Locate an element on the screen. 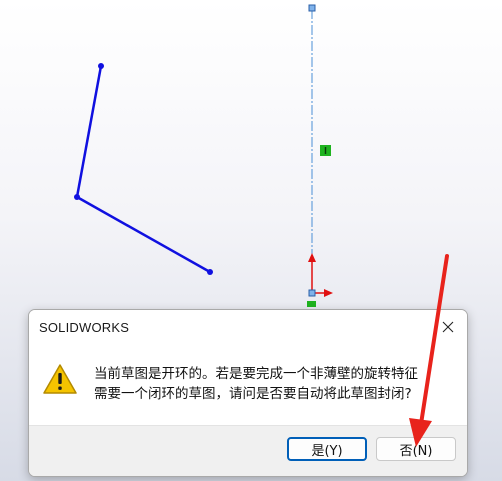 The image size is (502, 481). dialog-message-line: 当前草图是开环的。若是要完成一个非薄壁的旋转特征 is located at coordinates (256, 374).